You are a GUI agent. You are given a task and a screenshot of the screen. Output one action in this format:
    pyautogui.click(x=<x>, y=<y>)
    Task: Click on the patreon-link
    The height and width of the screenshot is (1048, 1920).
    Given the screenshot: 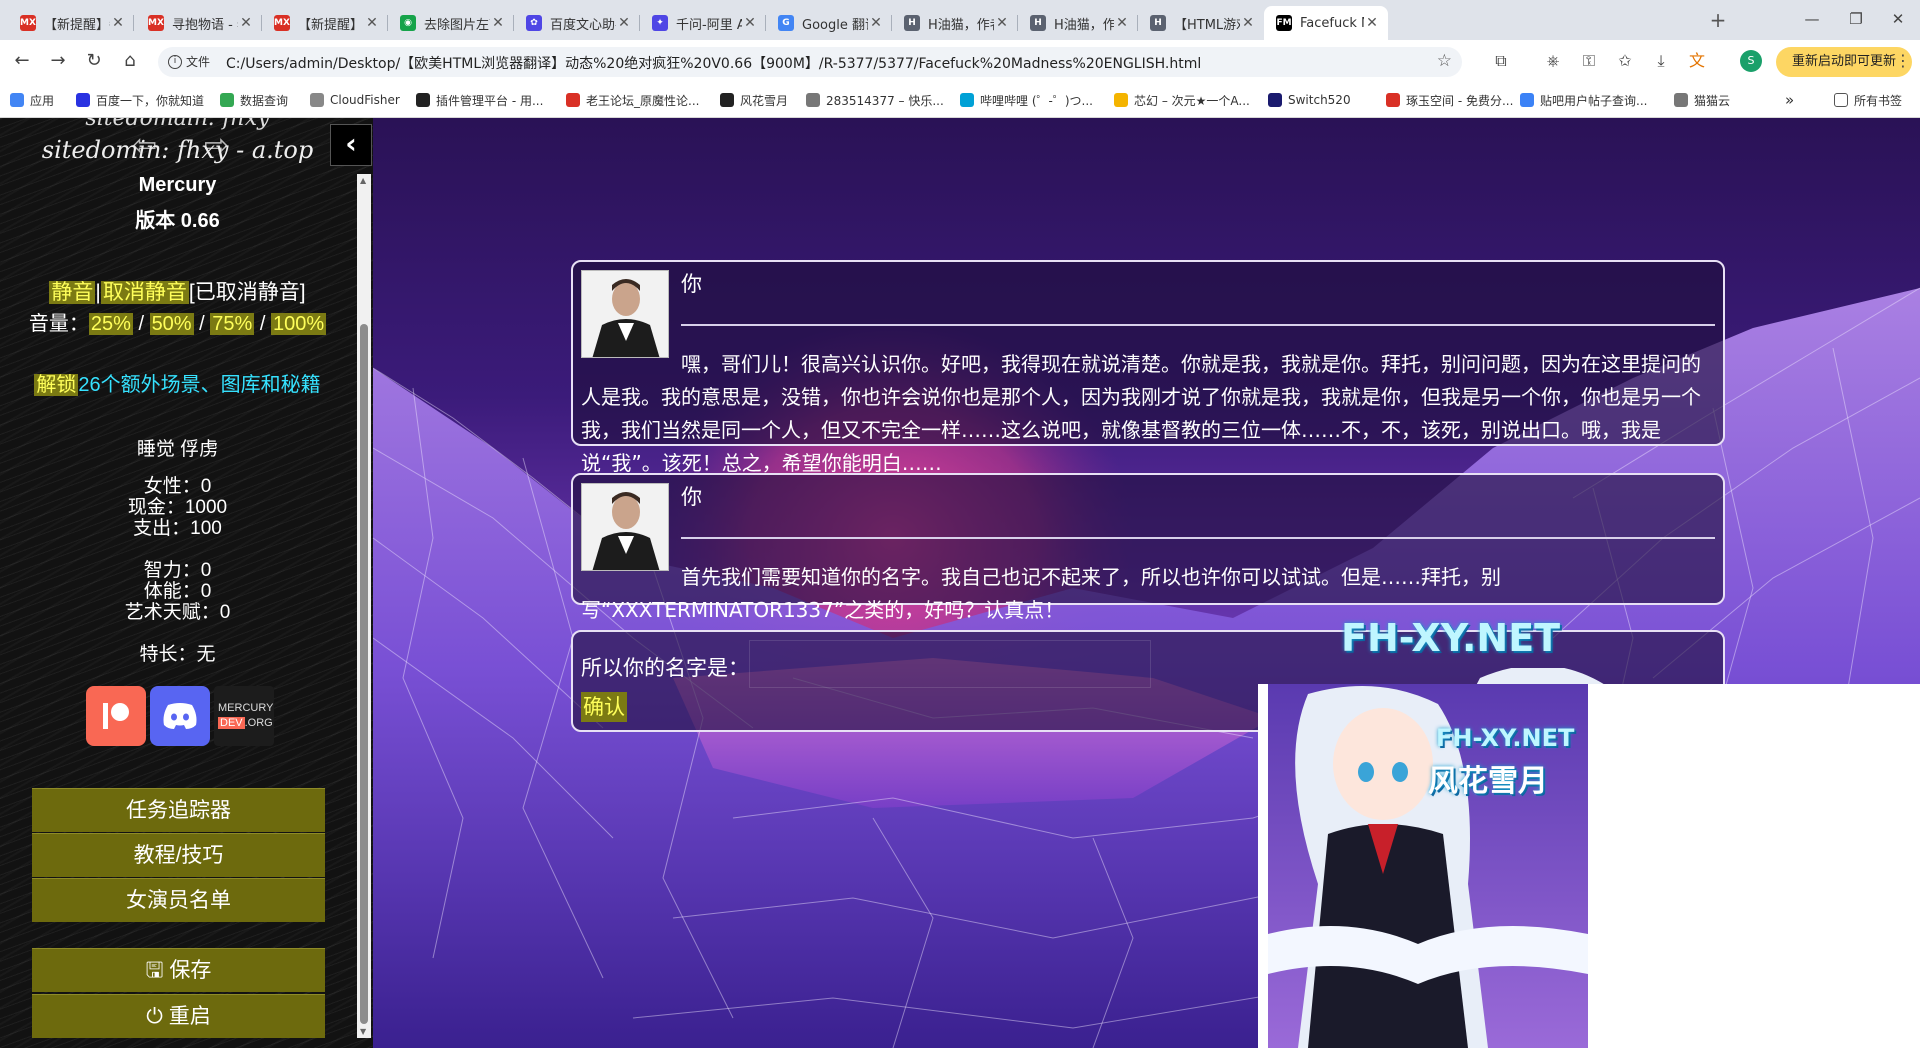 What is the action you would take?
    pyautogui.click(x=116, y=716)
    